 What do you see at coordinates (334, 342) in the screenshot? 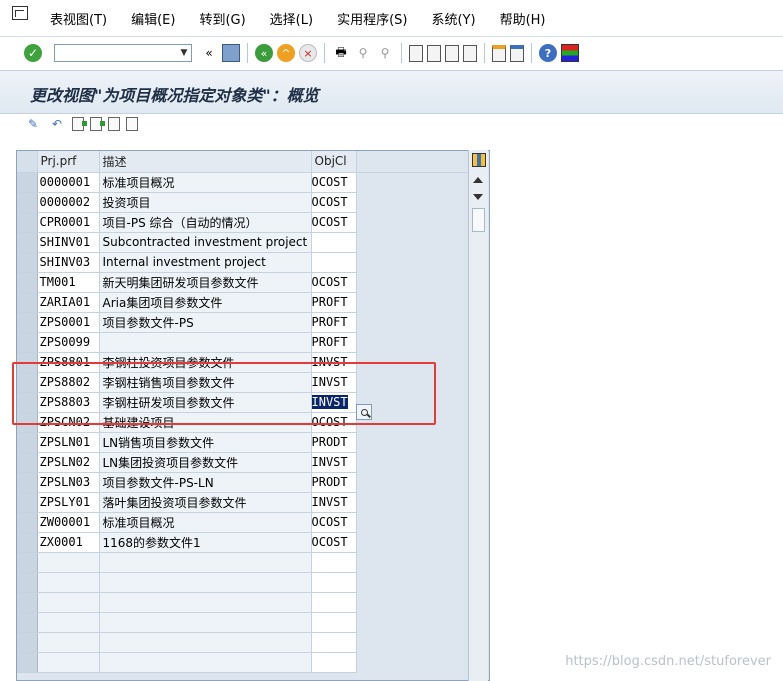
I see `cell-objcl: PROFT` at bounding box center [334, 342].